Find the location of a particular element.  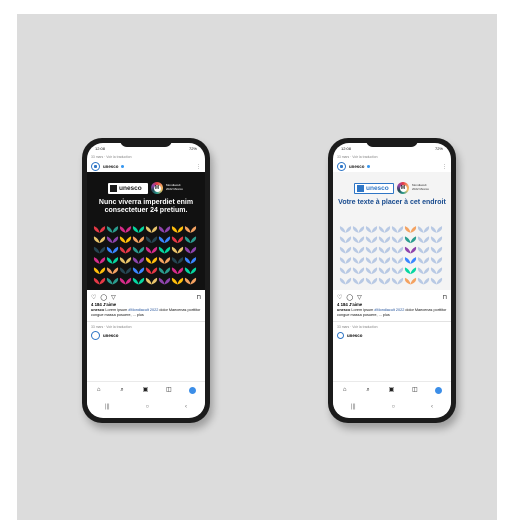

mondiacult-logo: M is located at coordinates (157, 188).